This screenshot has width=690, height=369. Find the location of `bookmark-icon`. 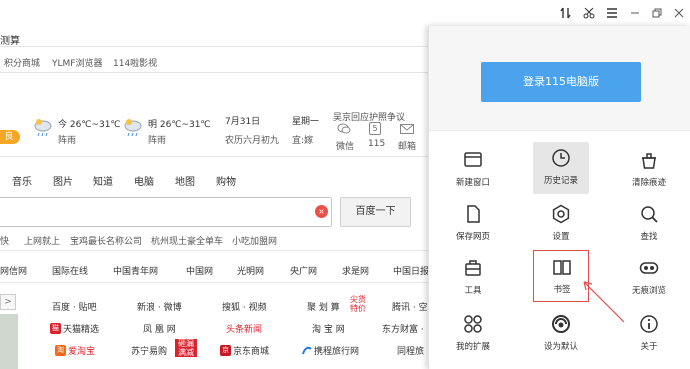

bookmark-icon is located at coordinates (562, 267).